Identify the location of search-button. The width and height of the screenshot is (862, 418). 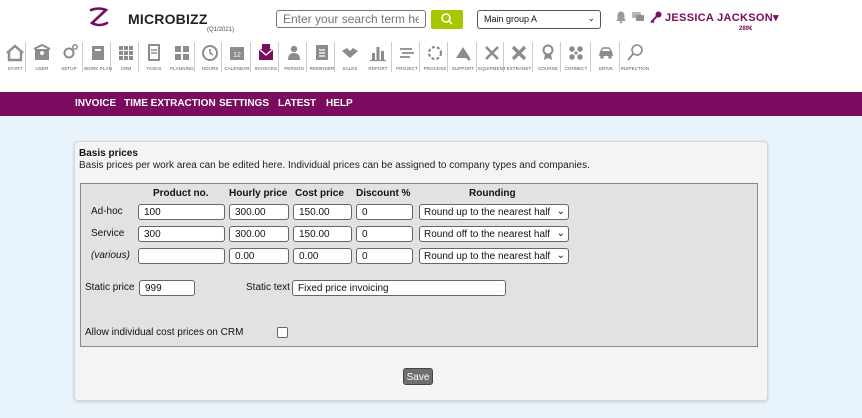
(447, 19).